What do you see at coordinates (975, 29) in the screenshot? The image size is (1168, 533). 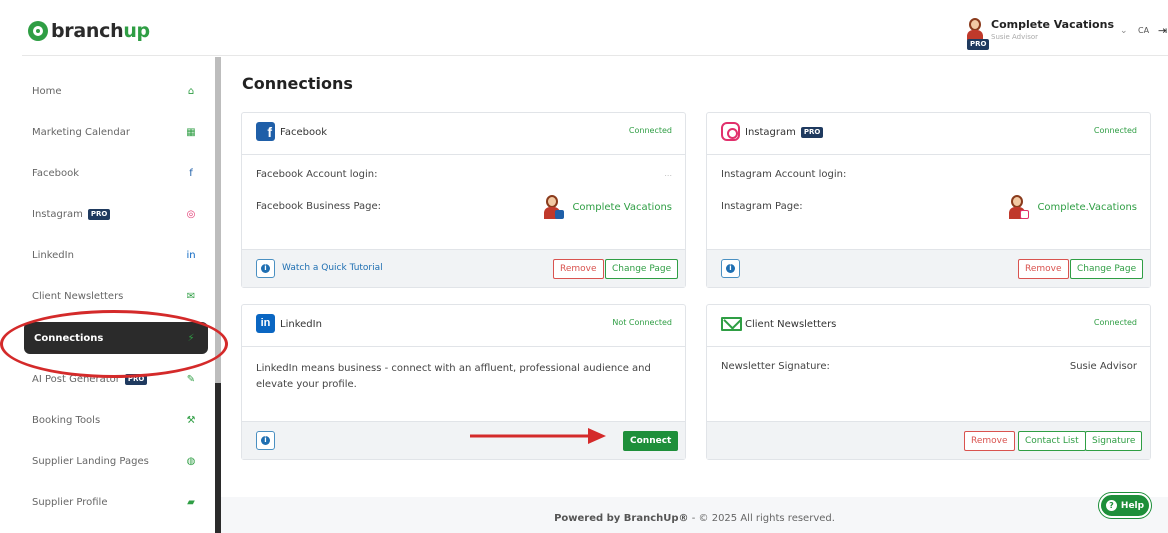 I see `avatar` at bounding box center [975, 29].